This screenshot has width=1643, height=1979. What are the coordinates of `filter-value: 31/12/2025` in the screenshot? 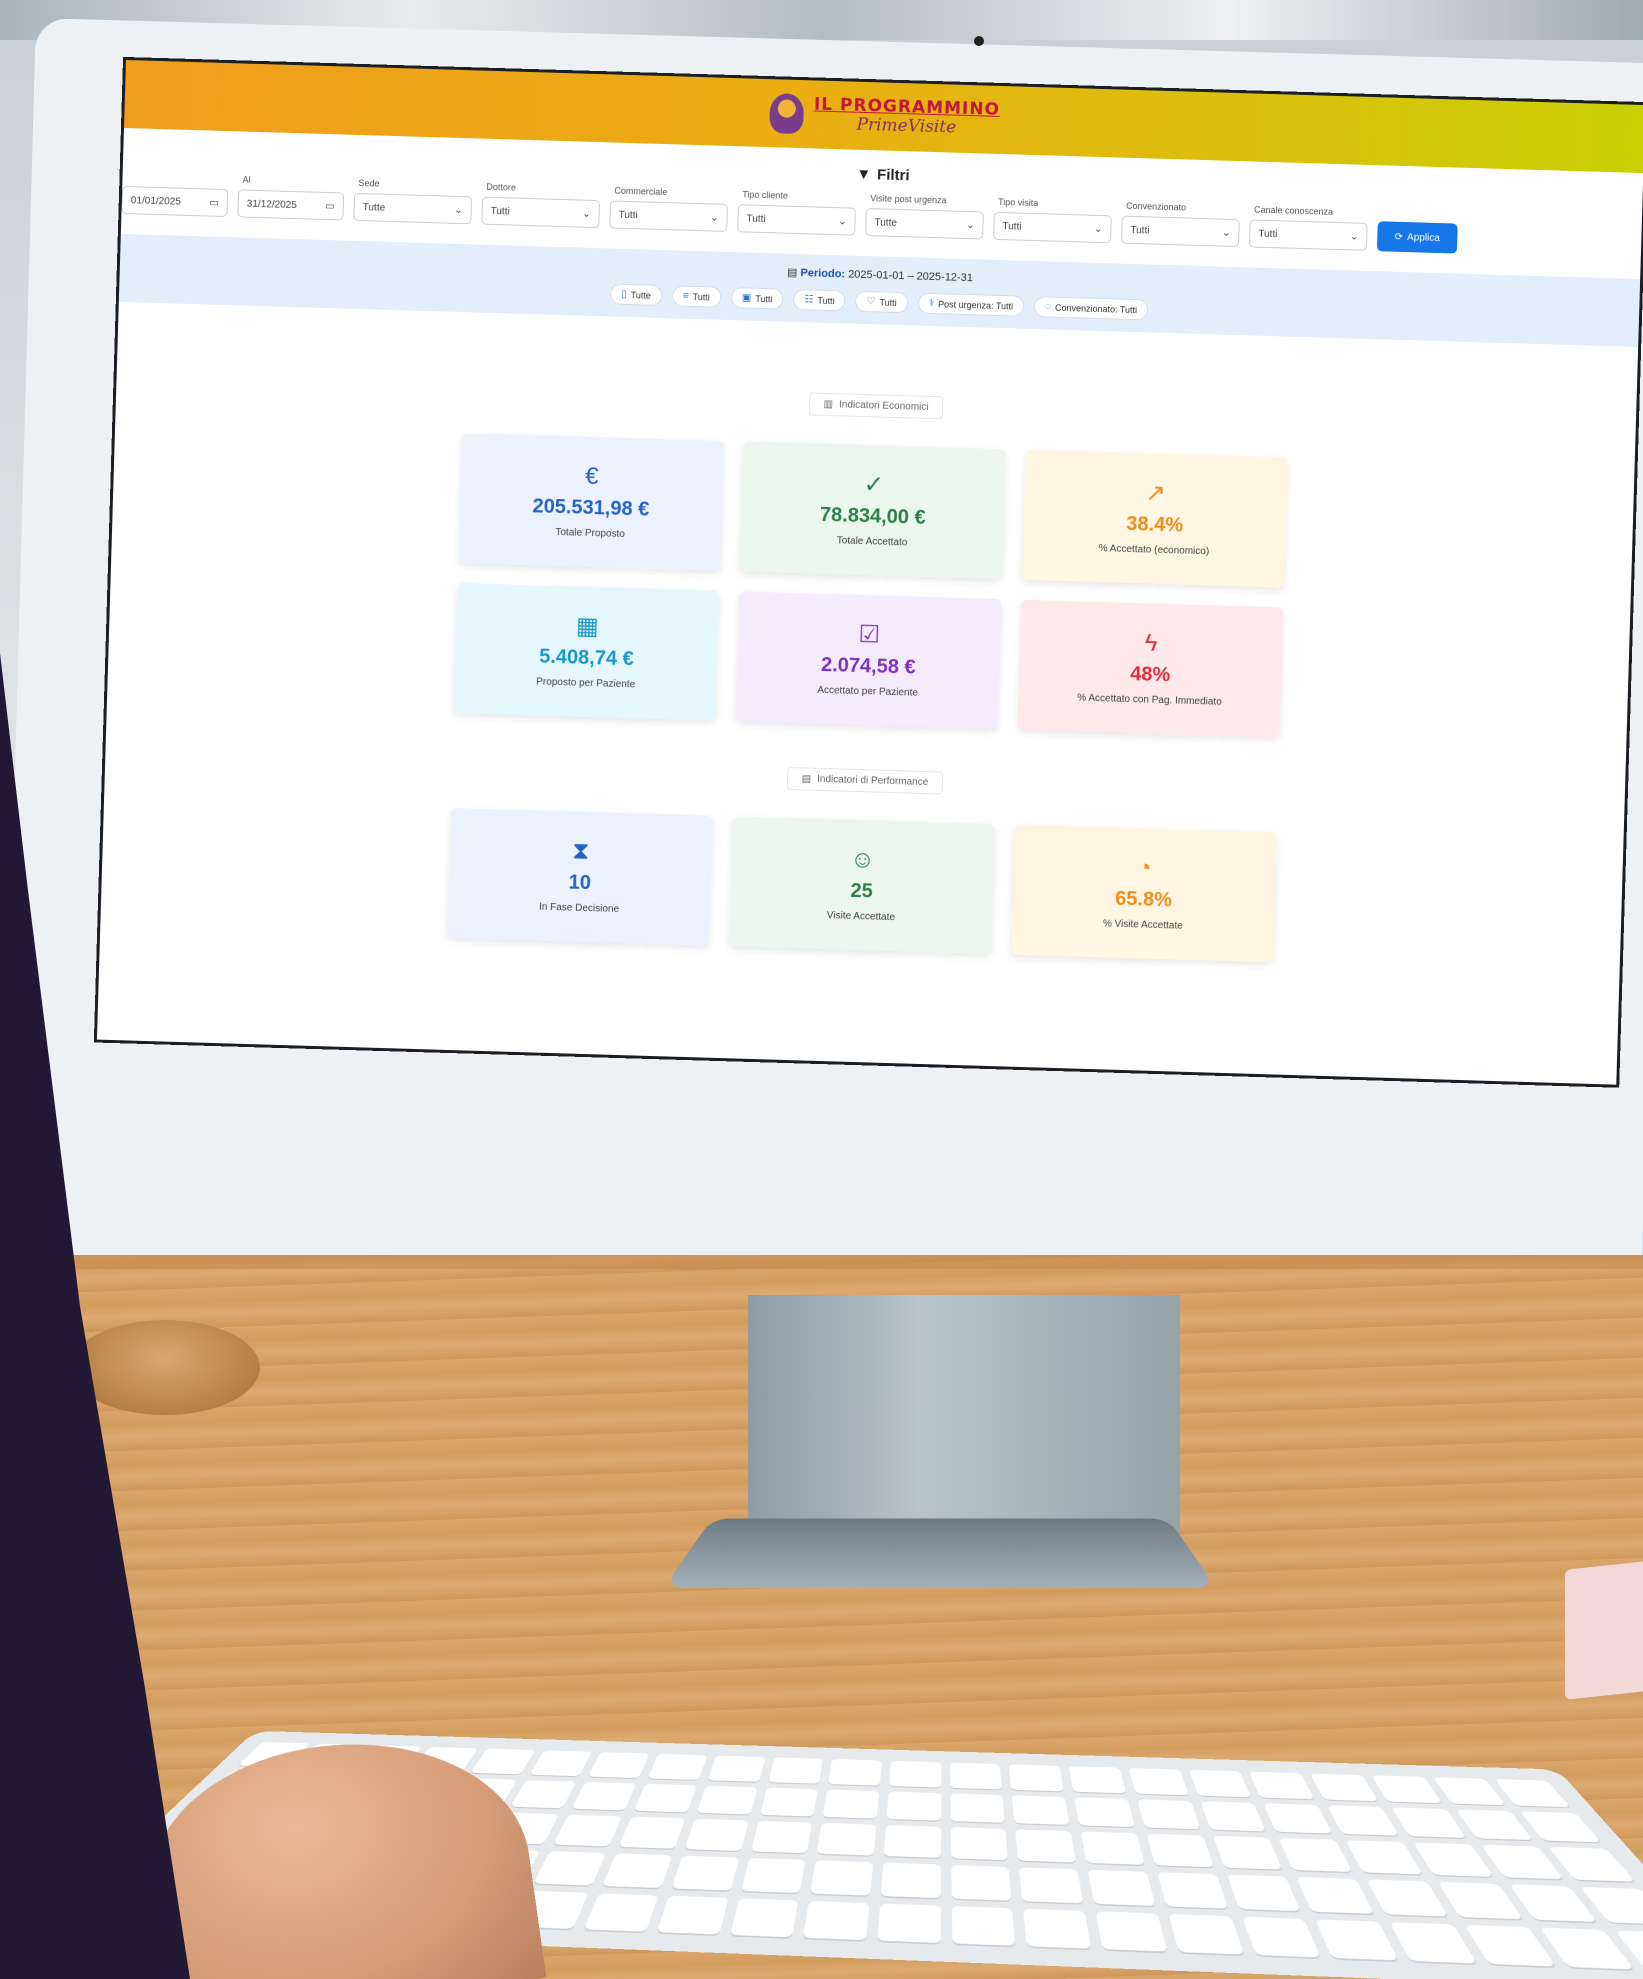 It's located at (272, 204).